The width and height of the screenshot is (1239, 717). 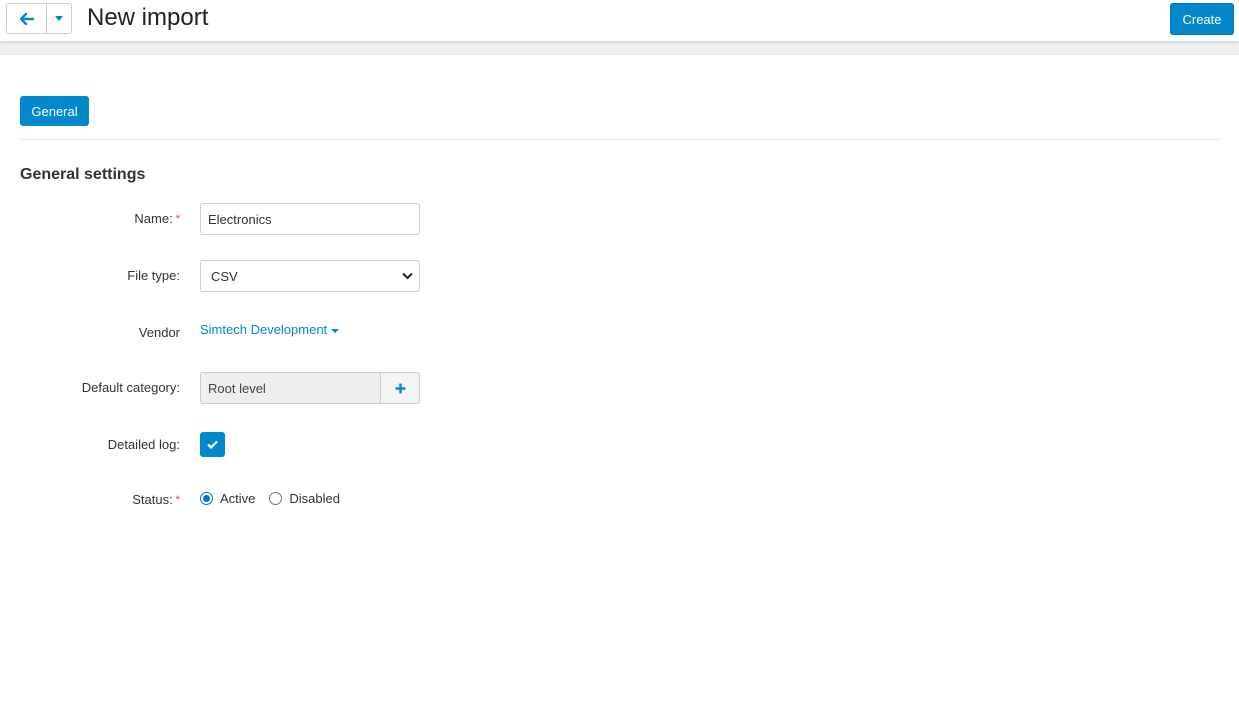 I want to click on file-type-value: CSV, so click(x=224, y=276).